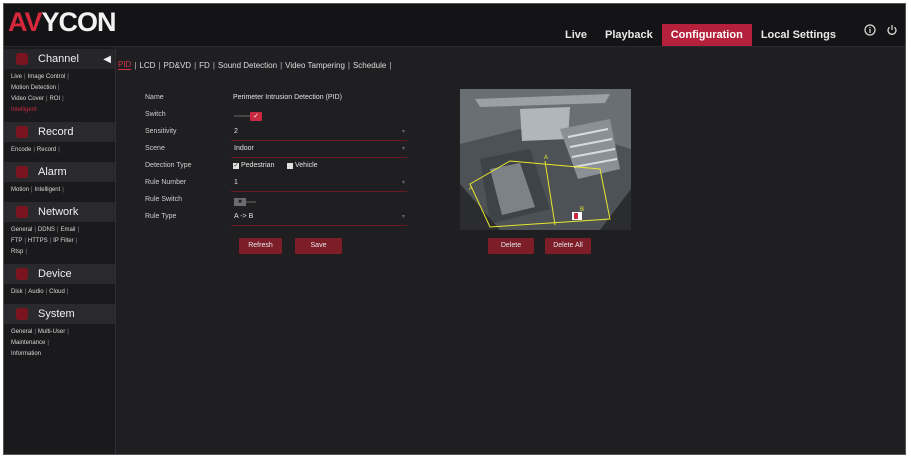 This screenshot has height=458, width=911. Describe the element at coordinates (22, 274) in the screenshot. I see `device-icon` at that location.